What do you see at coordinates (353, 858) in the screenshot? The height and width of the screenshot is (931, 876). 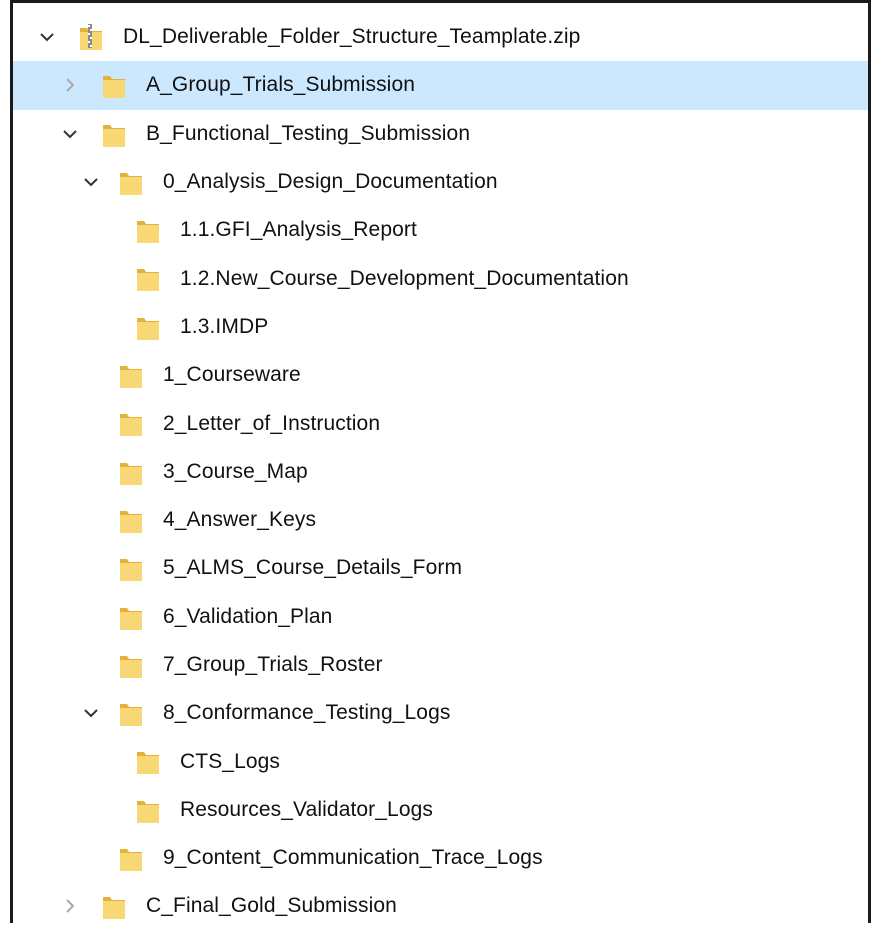 I see `tree-item-label: 9_Content_Communication_Trace_Logs` at bounding box center [353, 858].